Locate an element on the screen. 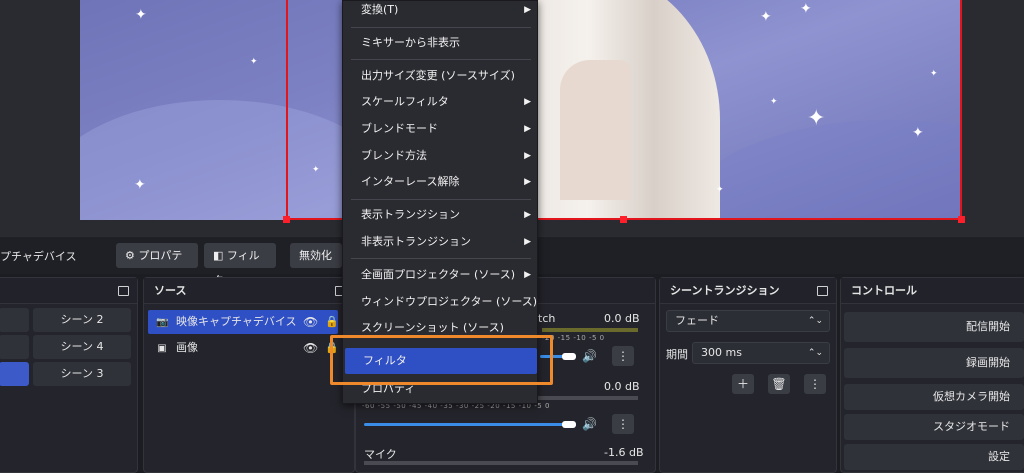  start-virtual-camera-button: 仮想カメラ開始 is located at coordinates (934, 397).